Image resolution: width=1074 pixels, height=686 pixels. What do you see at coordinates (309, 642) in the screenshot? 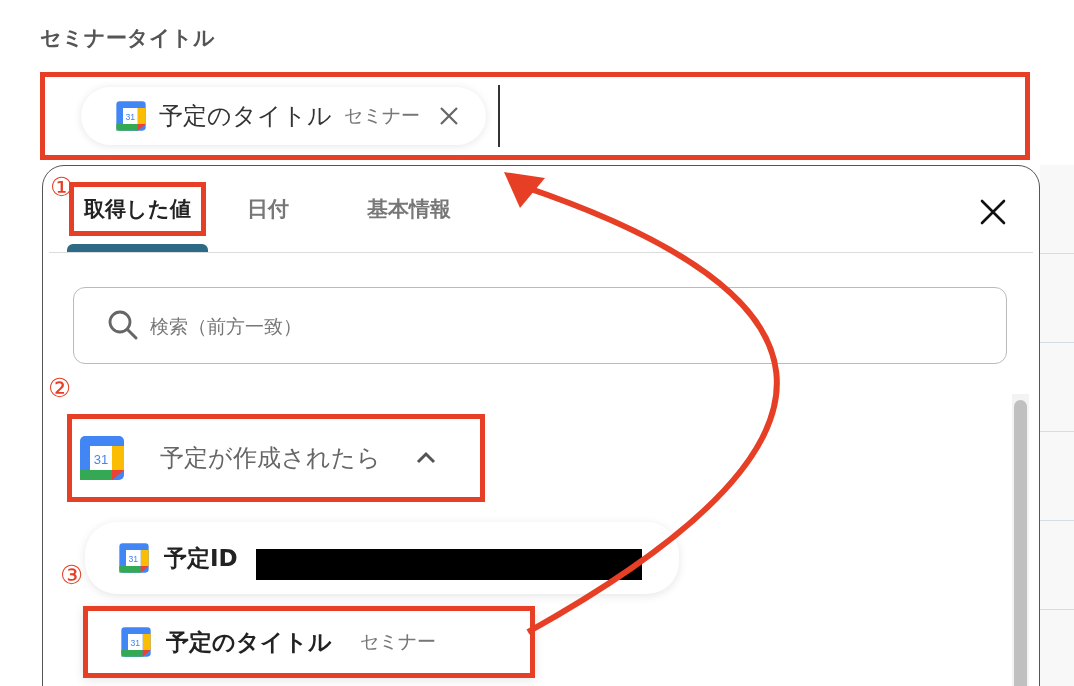
I see `variable-item: 31 予定のタイトル セミナー` at bounding box center [309, 642].